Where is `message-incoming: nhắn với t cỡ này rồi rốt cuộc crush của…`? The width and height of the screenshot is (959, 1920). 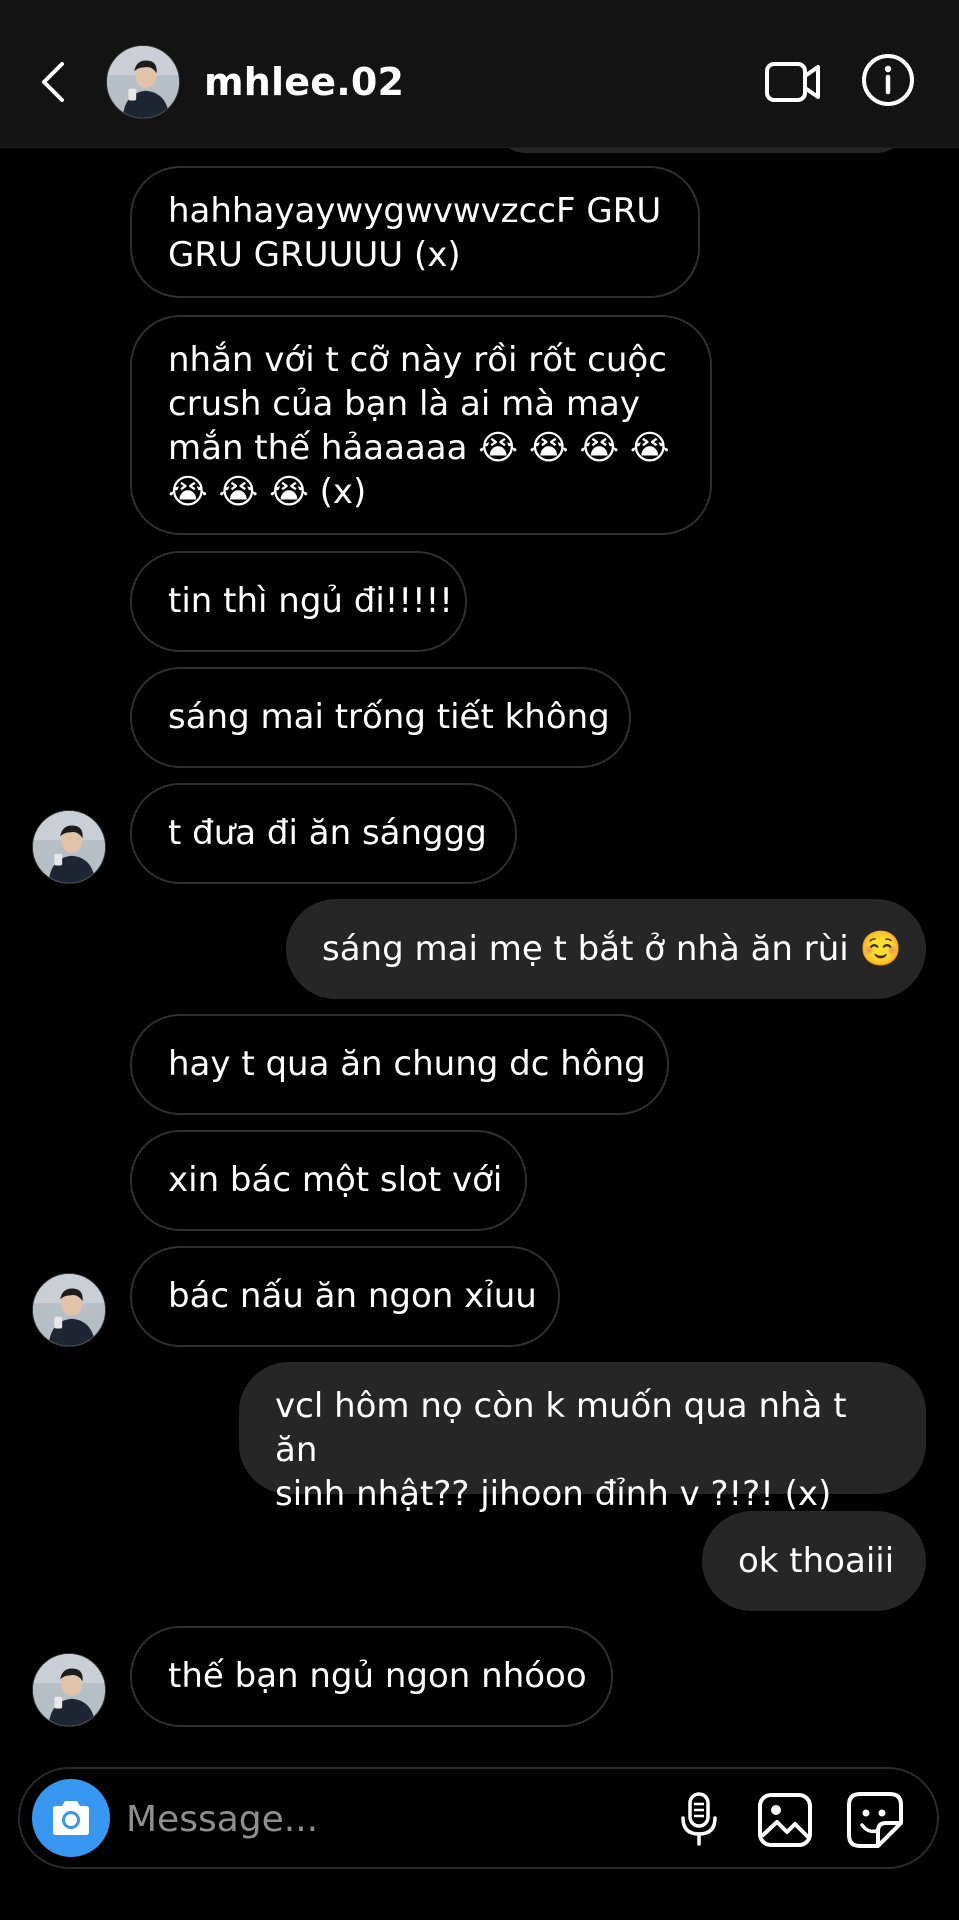 message-incoming: nhắn với t cỡ này rồi rốt cuộc crush của… is located at coordinates (421, 425).